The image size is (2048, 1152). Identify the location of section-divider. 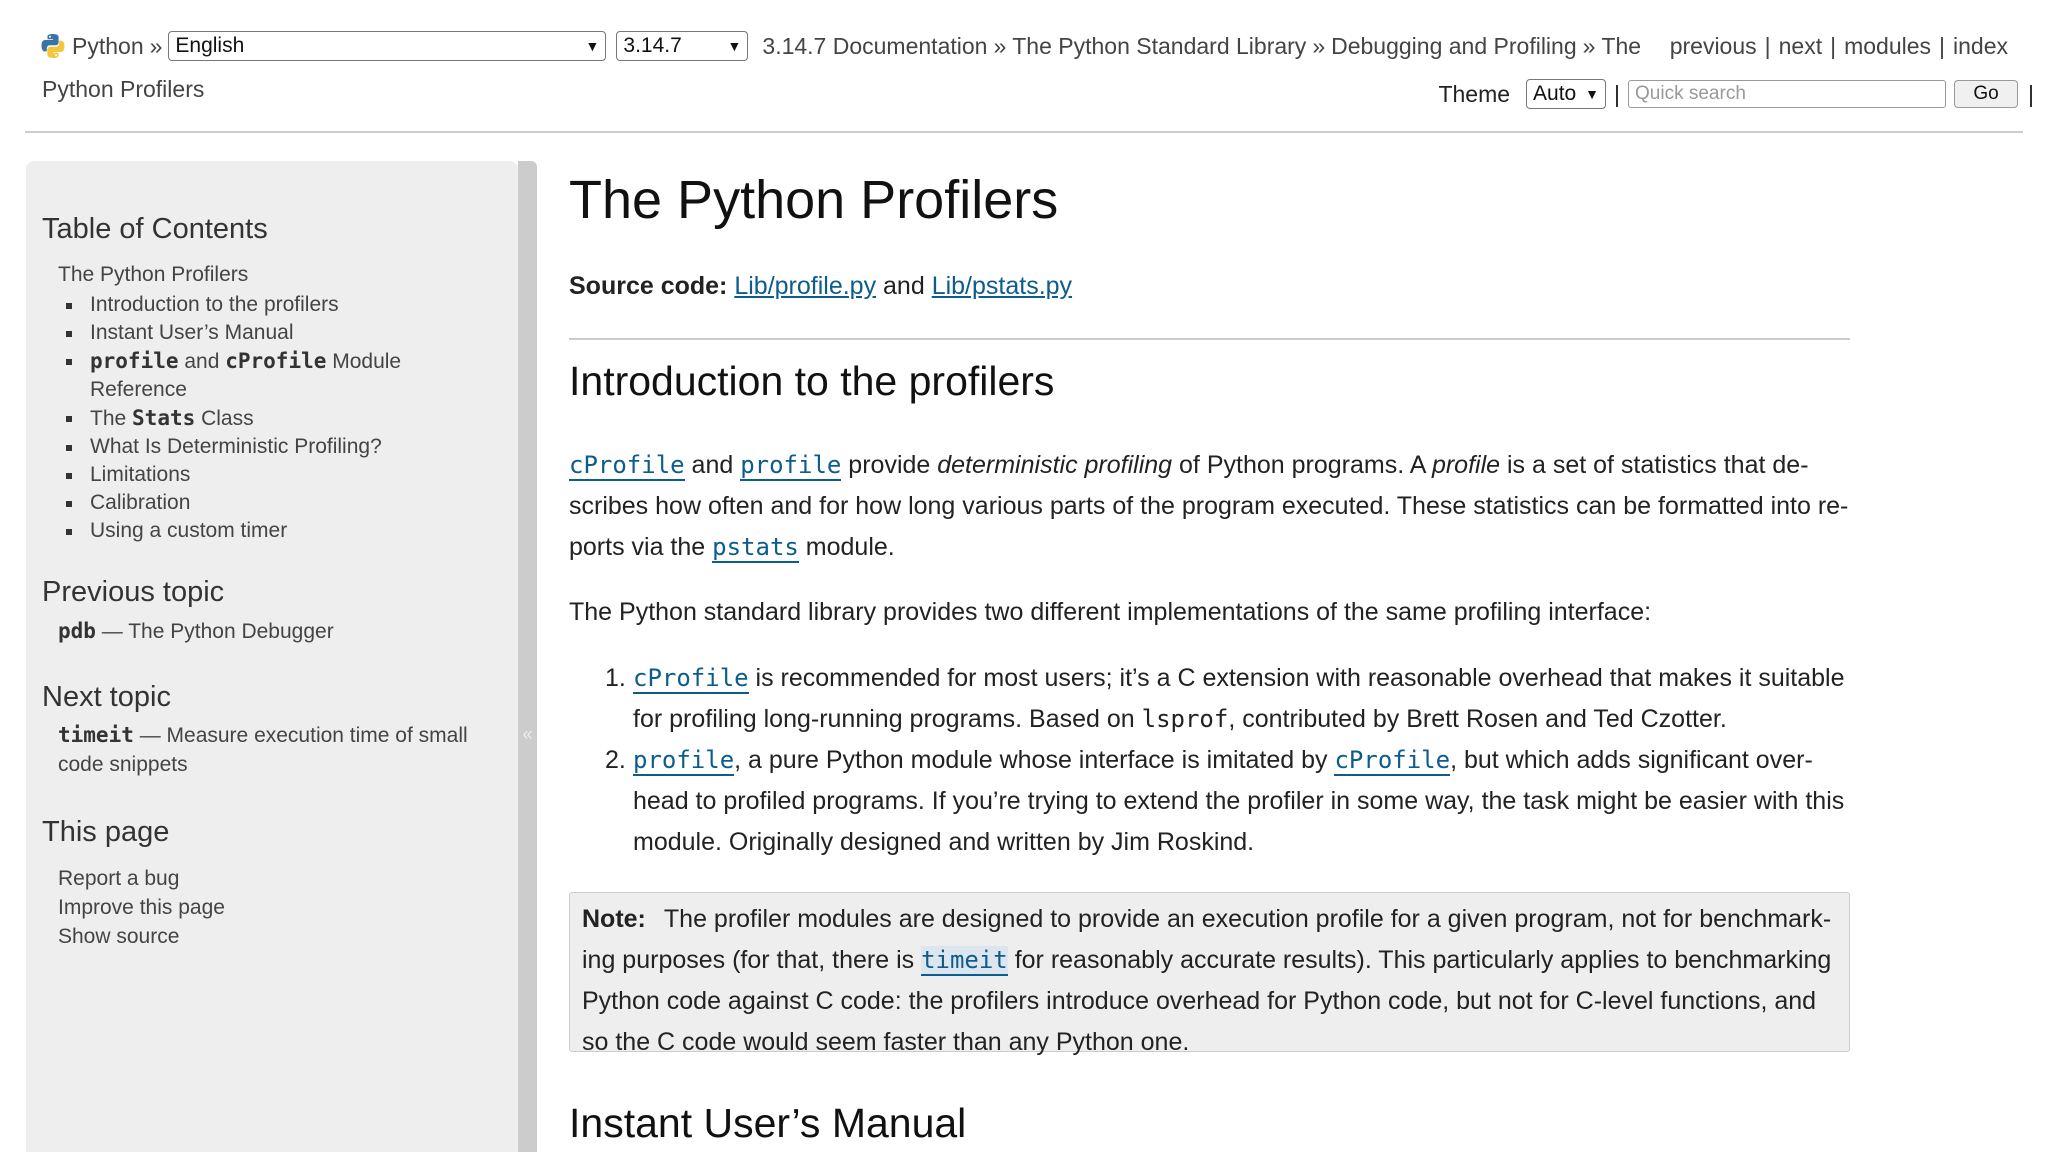
(1209, 339).